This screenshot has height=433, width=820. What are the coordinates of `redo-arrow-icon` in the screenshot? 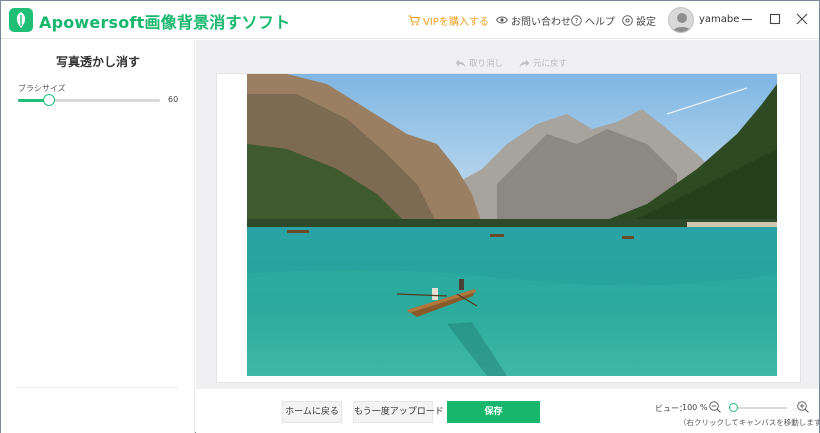 It's located at (524, 63).